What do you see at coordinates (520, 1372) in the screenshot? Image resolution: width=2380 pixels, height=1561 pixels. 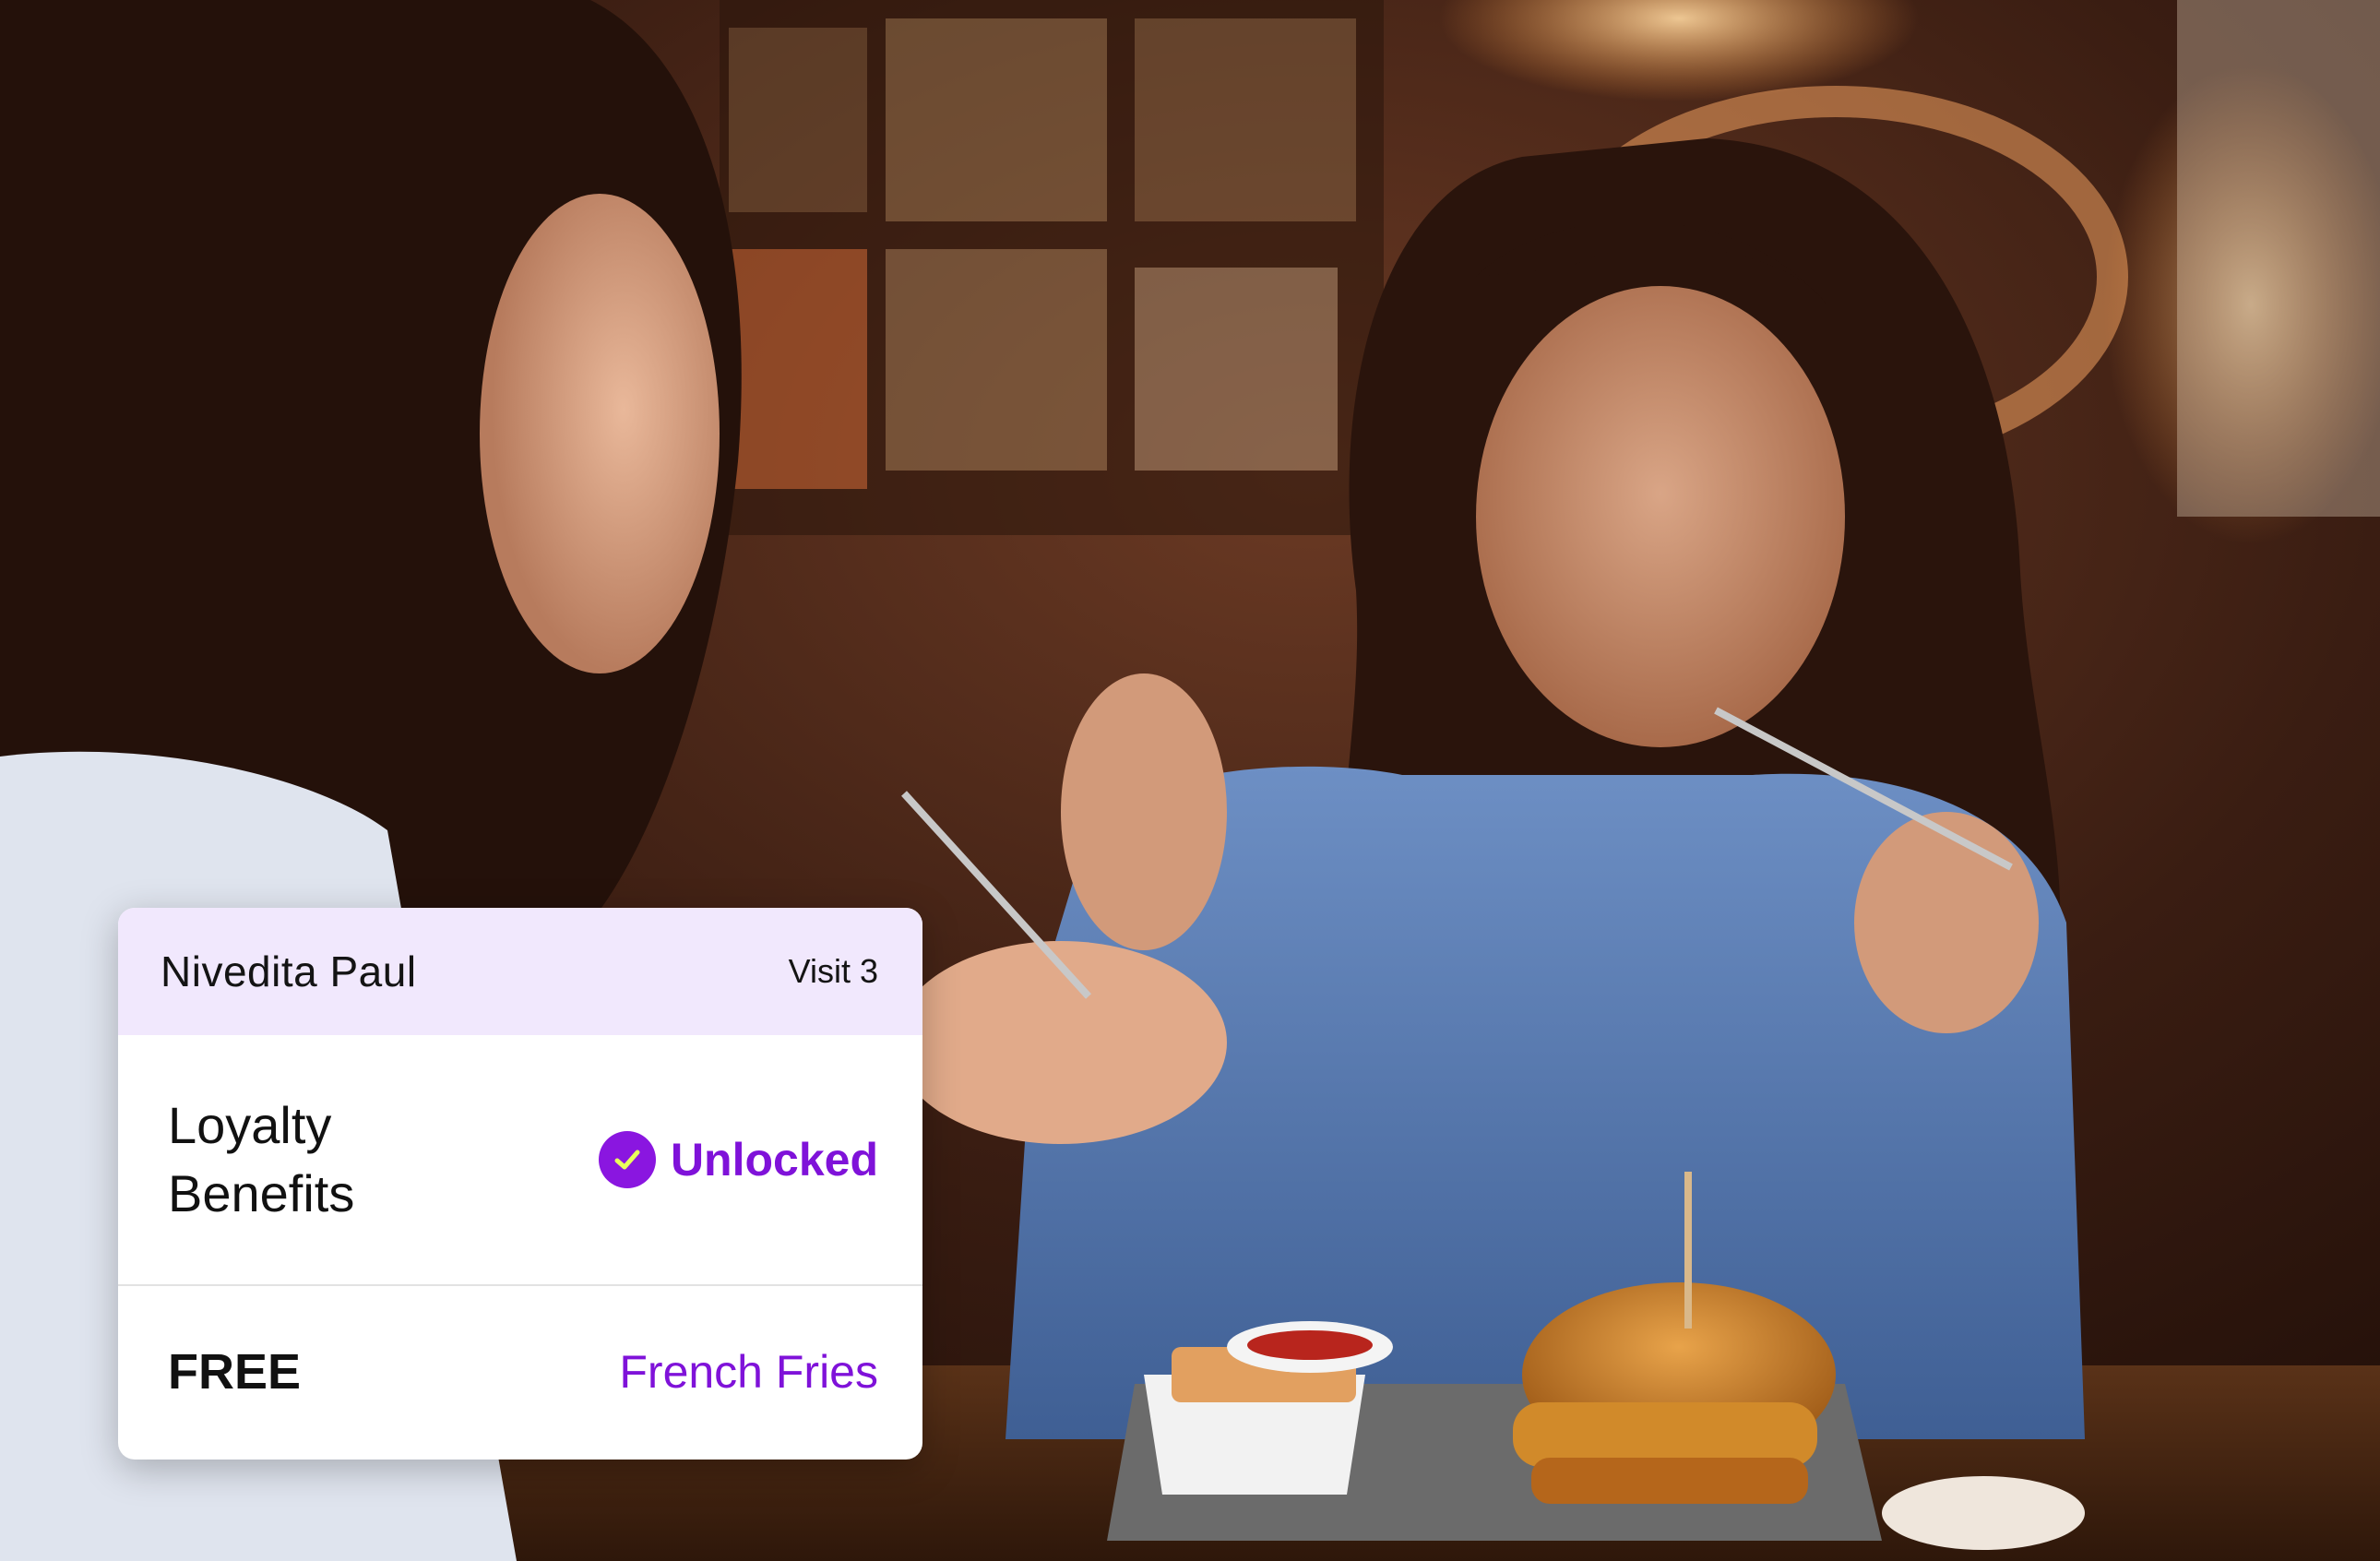 I see `reward-row: FREE French Fries` at bounding box center [520, 1372].